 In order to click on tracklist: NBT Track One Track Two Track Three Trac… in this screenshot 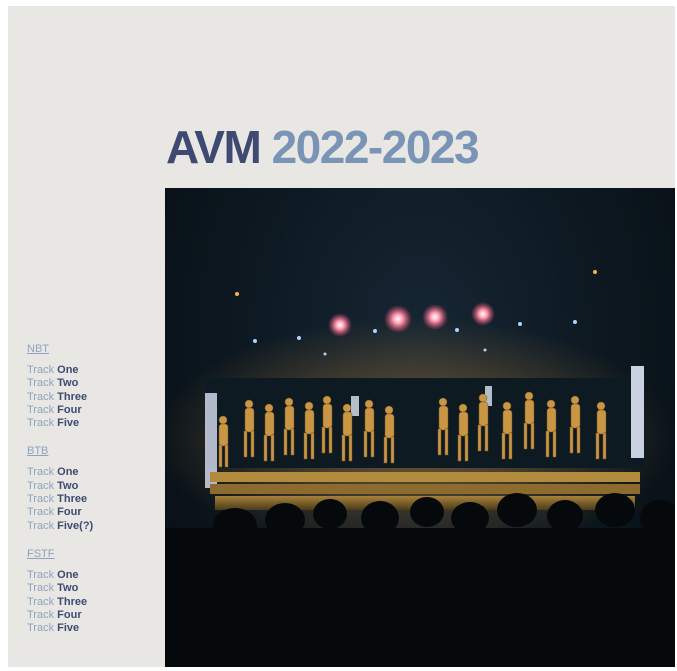, I will do `click(92, 495)`.